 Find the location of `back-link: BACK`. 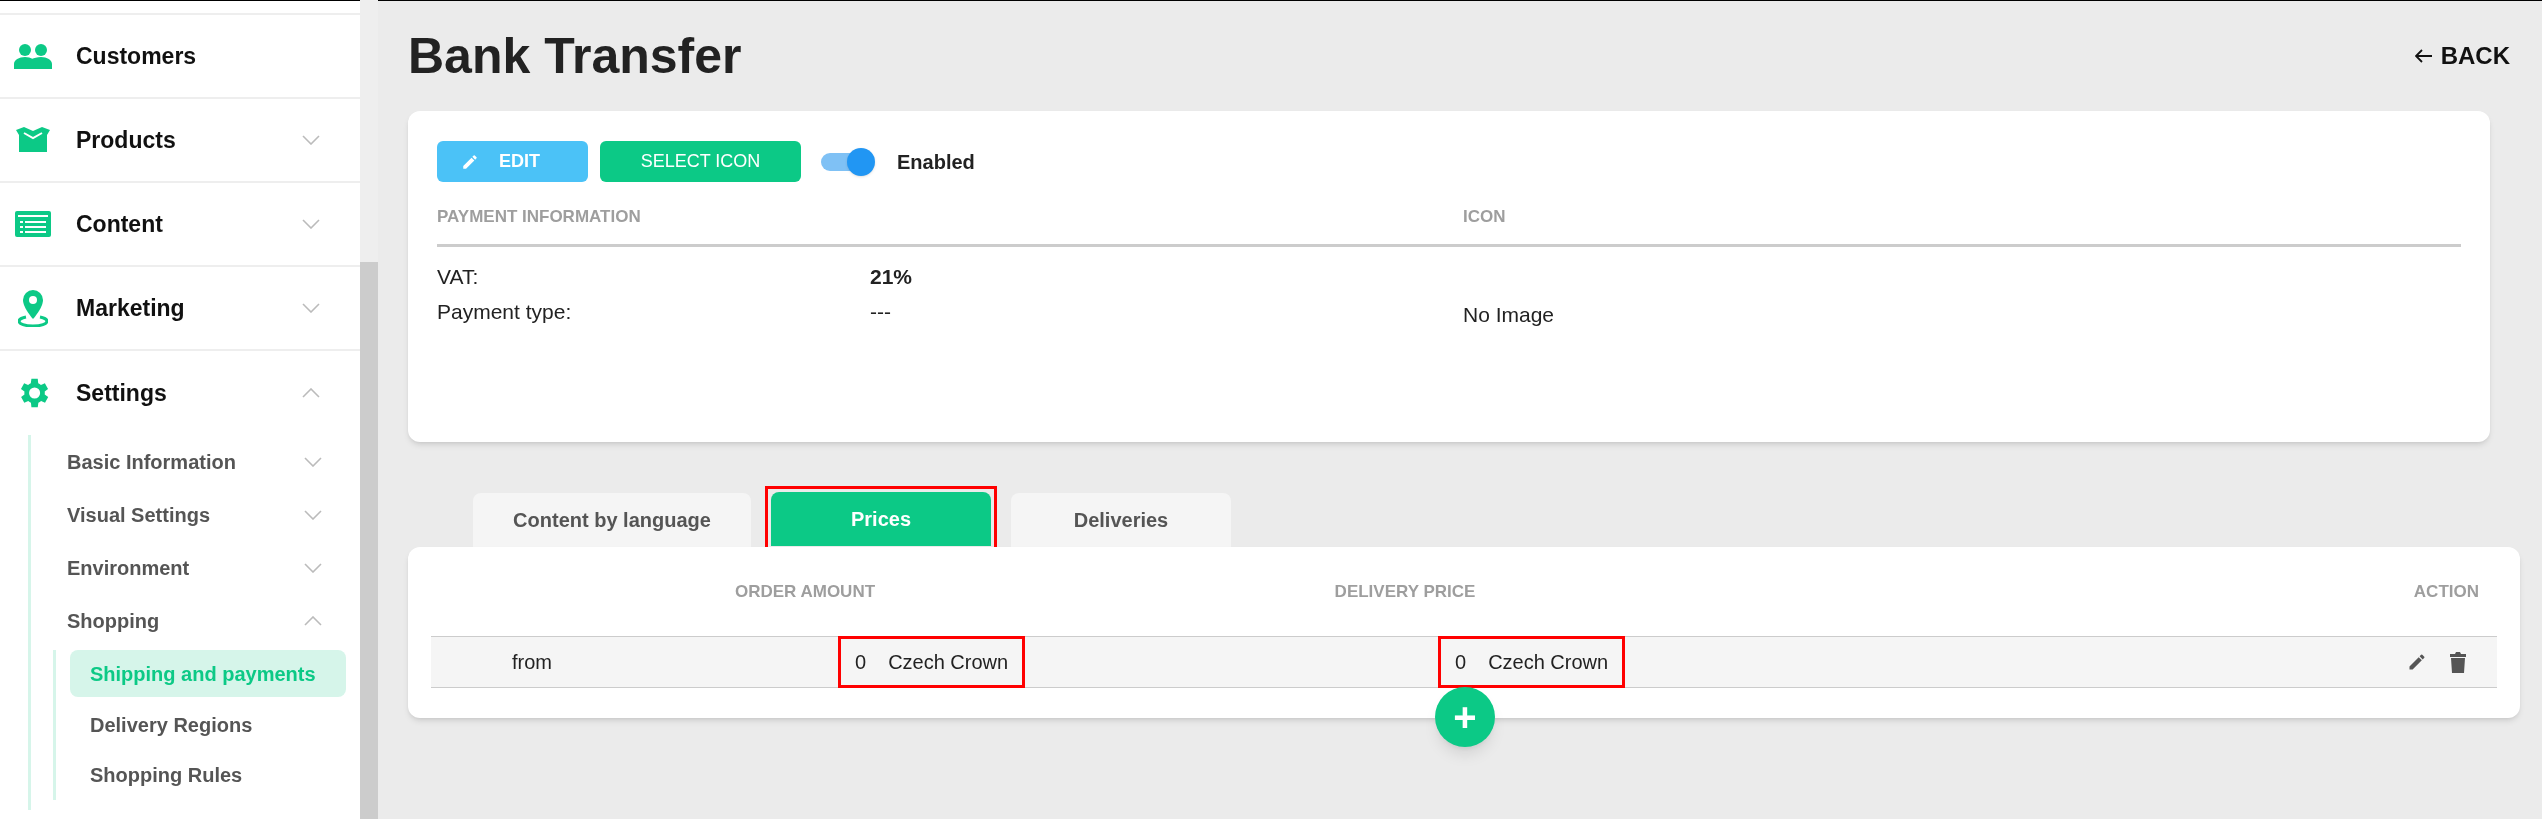

back-link: BACK is located at coordinates (2462, 56).